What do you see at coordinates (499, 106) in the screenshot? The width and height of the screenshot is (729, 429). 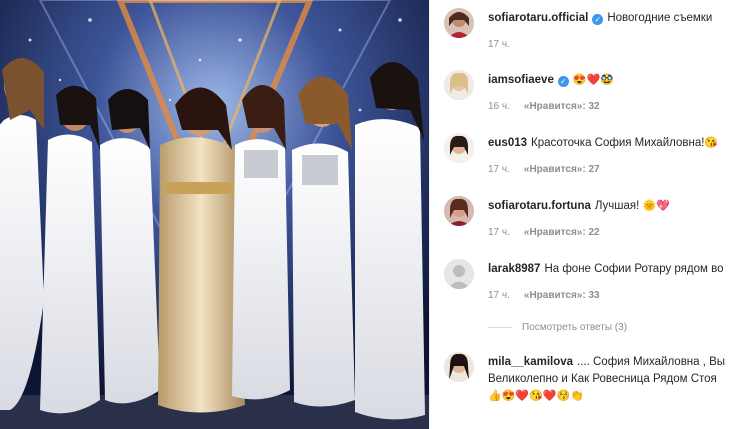 I see `comment-time: 16 ч.` at bounding box center [499, 106].